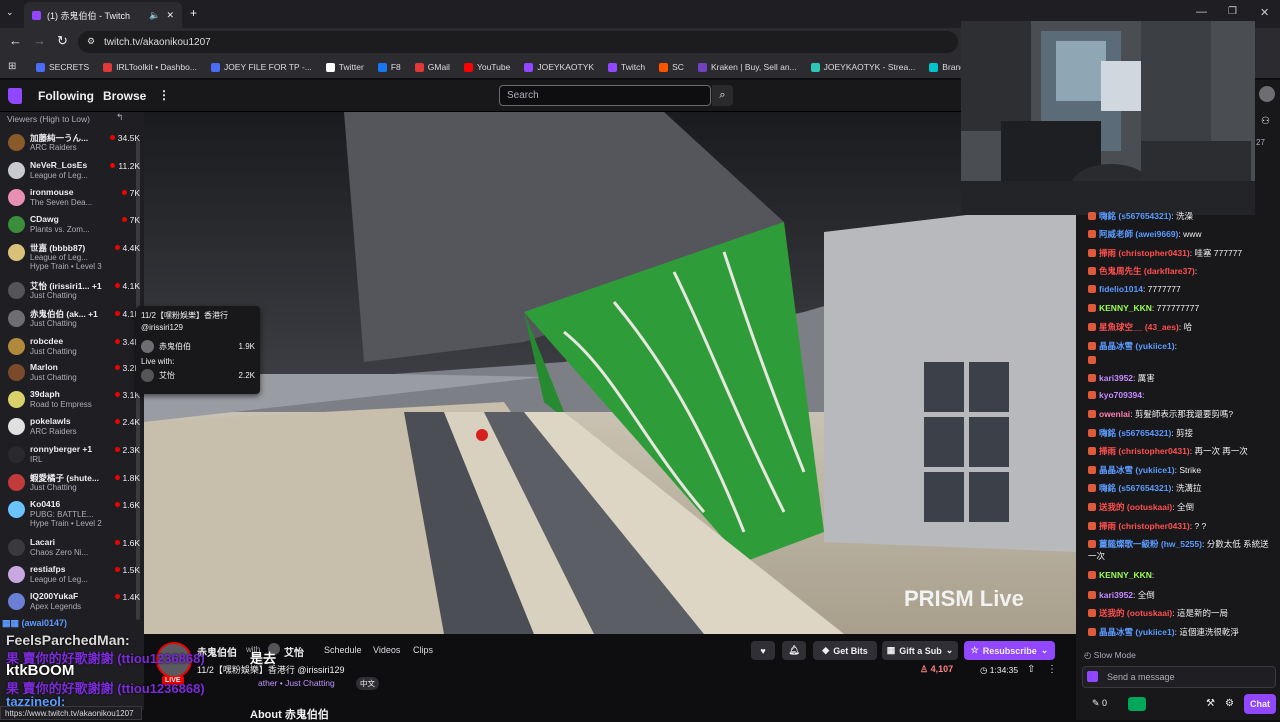  I want to click on sidebar-channel: Lacari Chaos Zero Ni... 1.6K, so click(73, 548).